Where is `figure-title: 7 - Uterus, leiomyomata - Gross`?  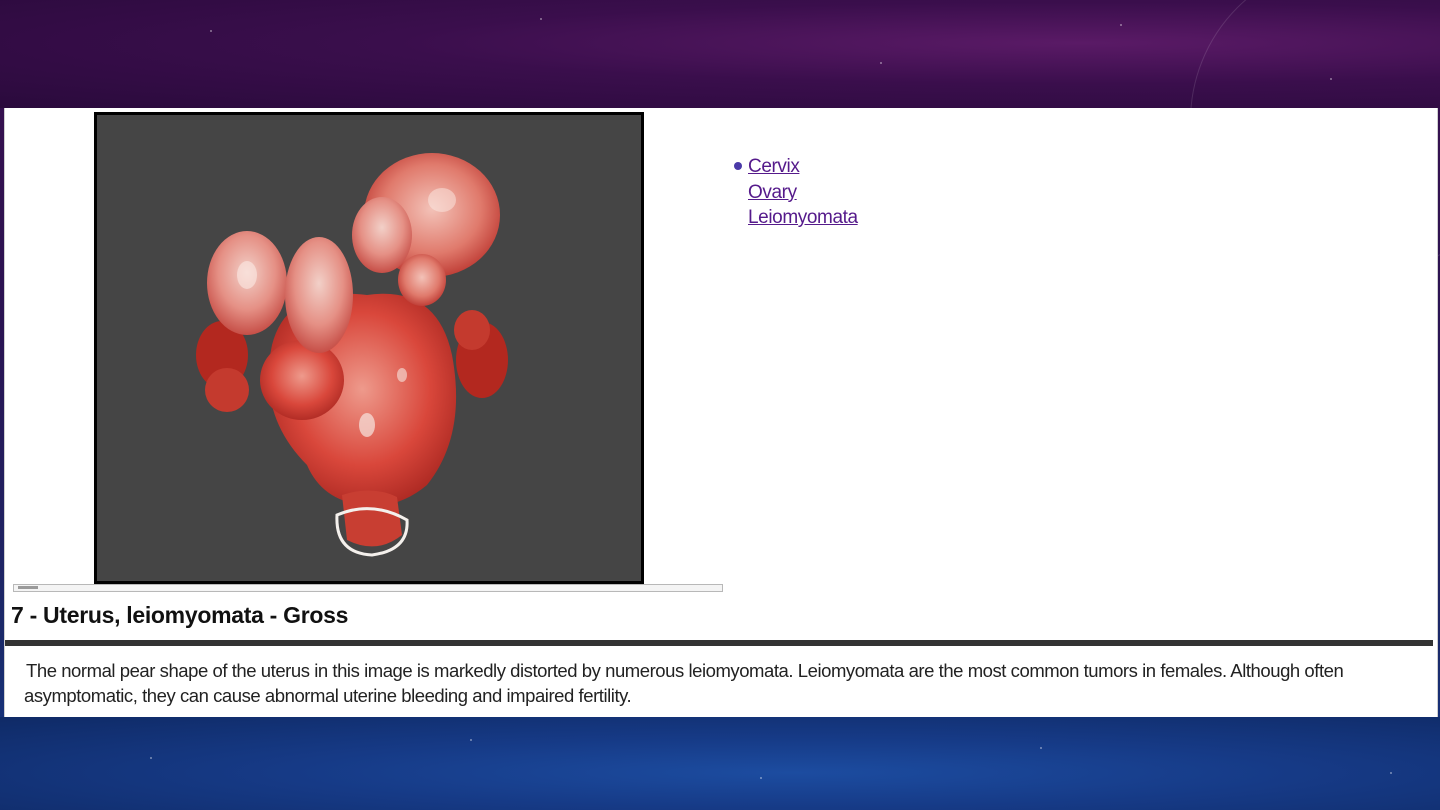
figure-title: 7 - Uterus, leiomyomata - Gross is located at coordinates (180, 615).